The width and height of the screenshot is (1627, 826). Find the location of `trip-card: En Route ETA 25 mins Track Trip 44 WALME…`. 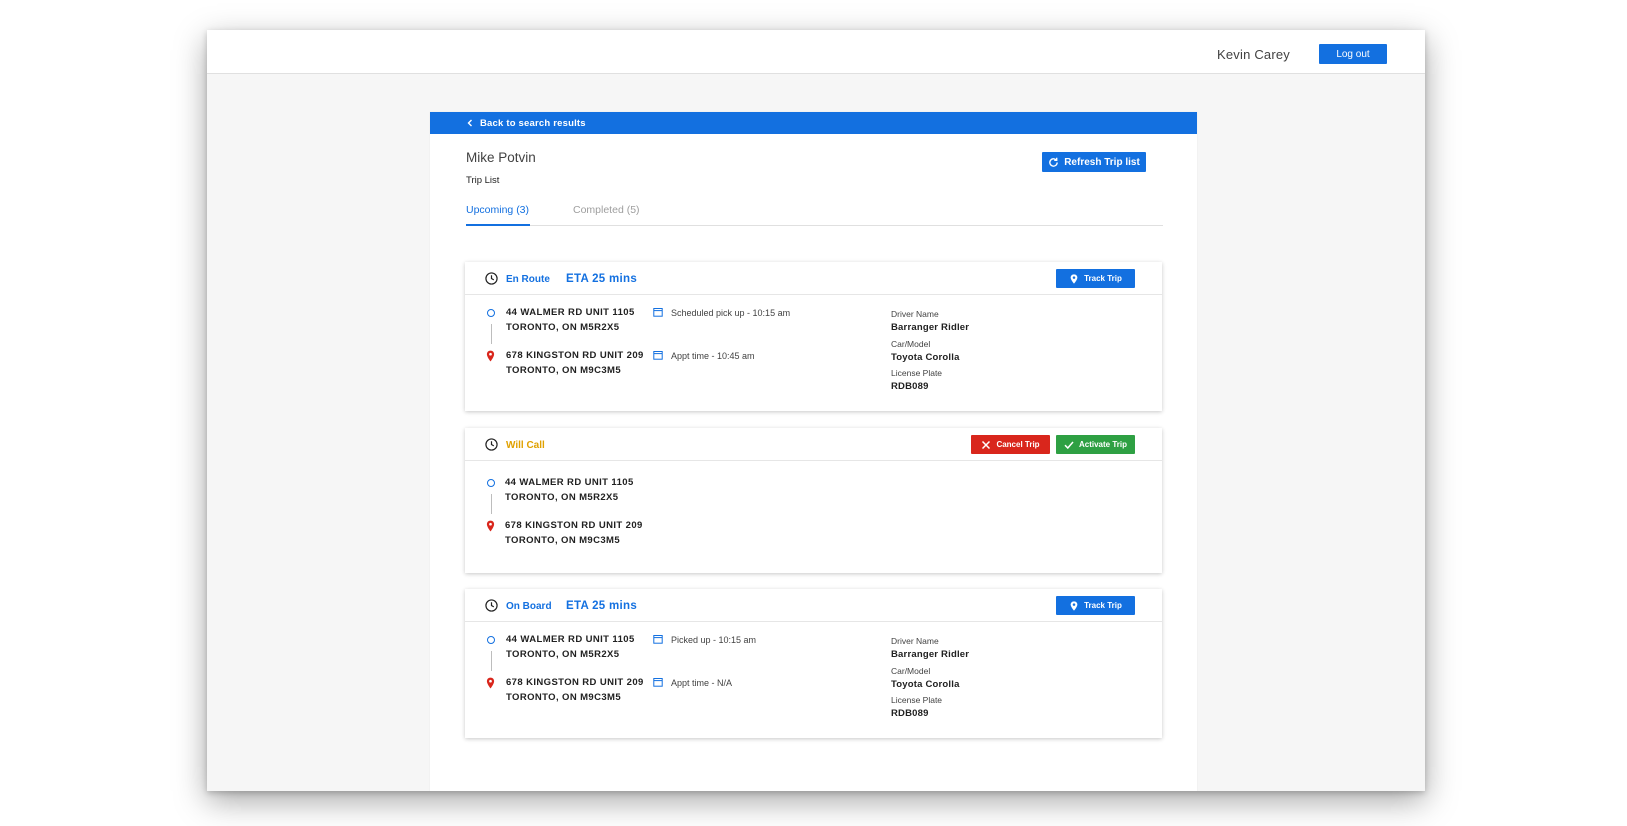

trip-card: En Route ETA 25 mins Track Trip 44 WALME… is located at coordinates (813, 336).